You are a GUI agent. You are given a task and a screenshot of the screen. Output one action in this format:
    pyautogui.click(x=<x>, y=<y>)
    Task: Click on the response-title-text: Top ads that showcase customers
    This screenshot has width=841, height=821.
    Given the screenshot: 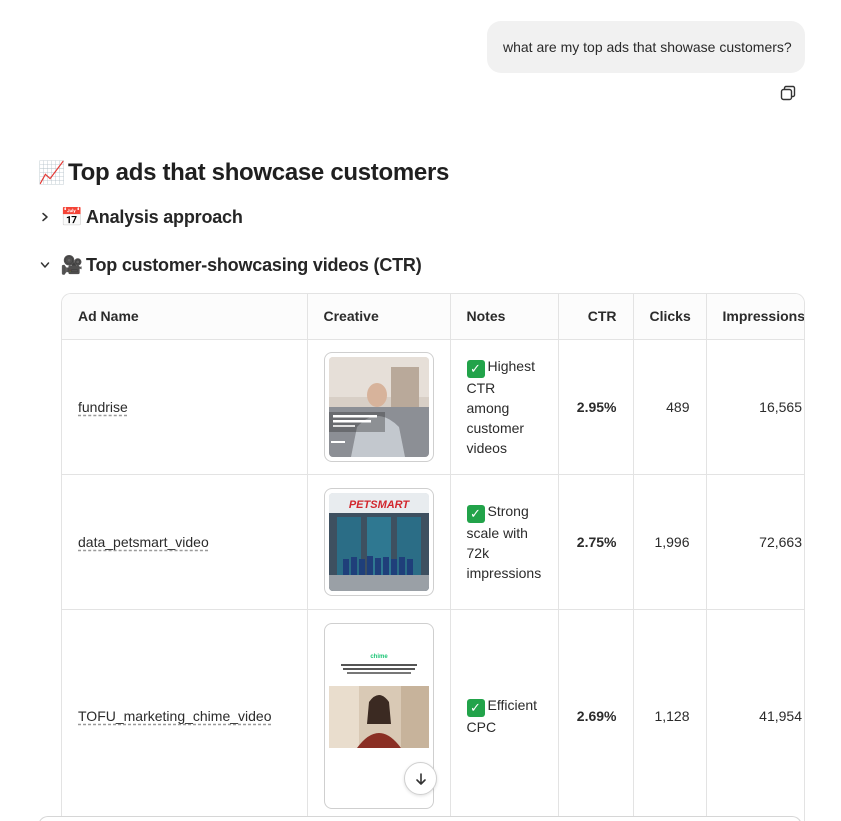 What is the action you would take?
    pyautogui.click(x=259, y=172)
    